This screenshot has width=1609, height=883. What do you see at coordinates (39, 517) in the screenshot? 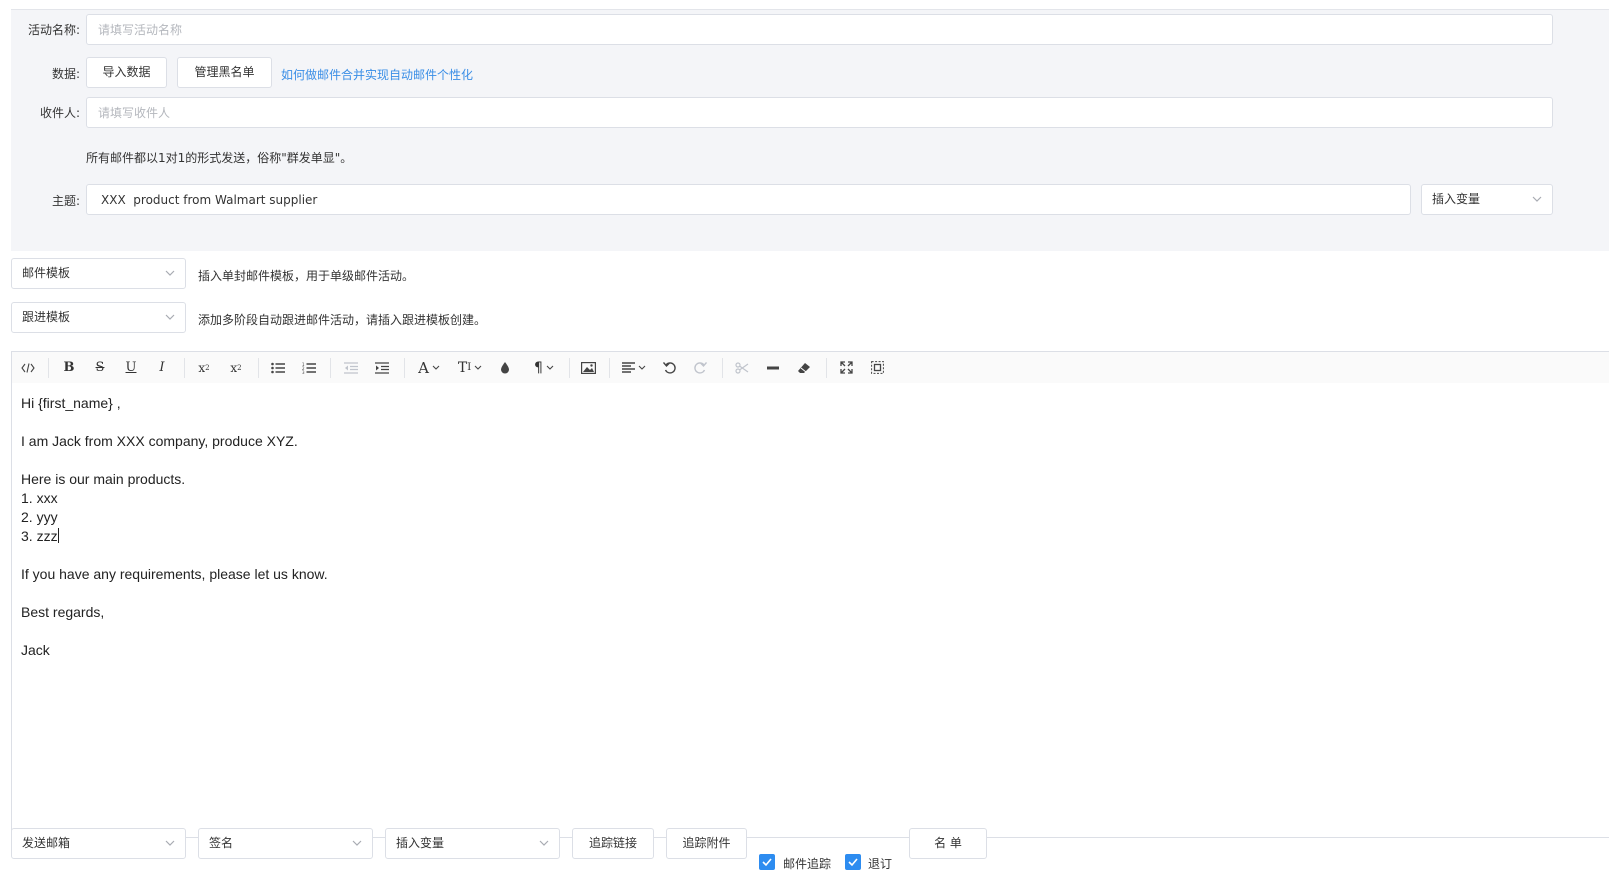
I see `editor-line: 2. yyy` at bounding box center [39, 517].